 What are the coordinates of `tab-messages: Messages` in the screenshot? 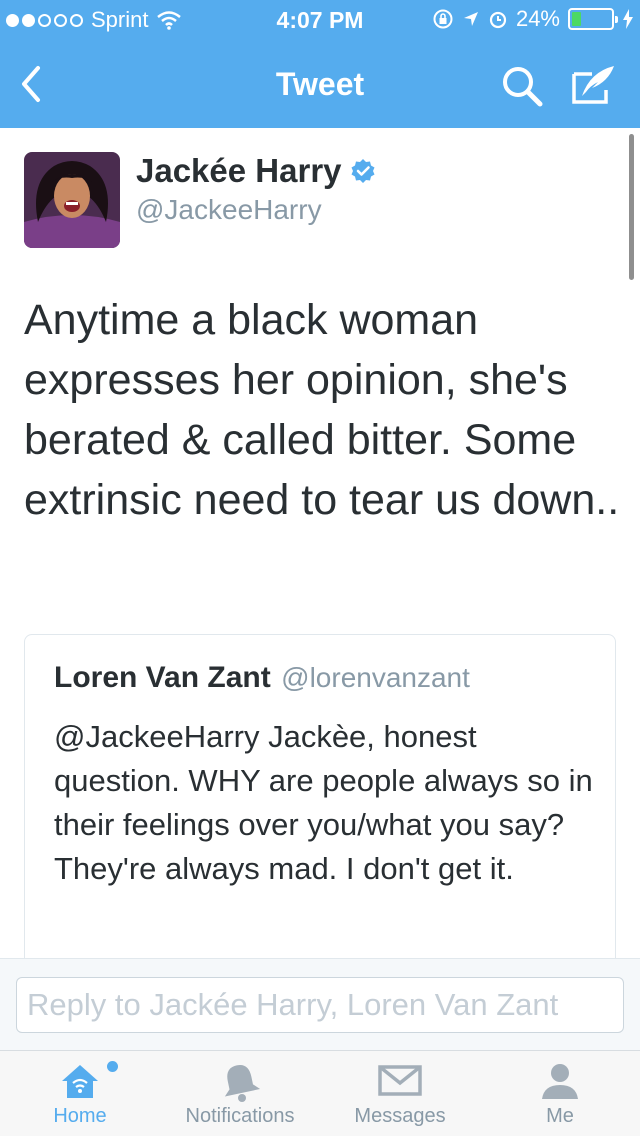 It's located at (400, 1093).